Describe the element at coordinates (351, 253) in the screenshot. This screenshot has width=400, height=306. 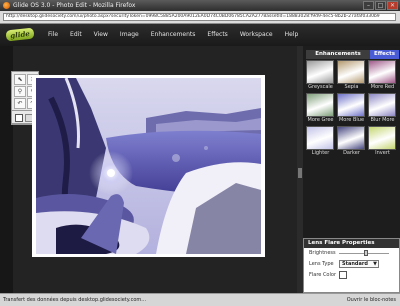
I see `brightness-row: Brightness` at that location.